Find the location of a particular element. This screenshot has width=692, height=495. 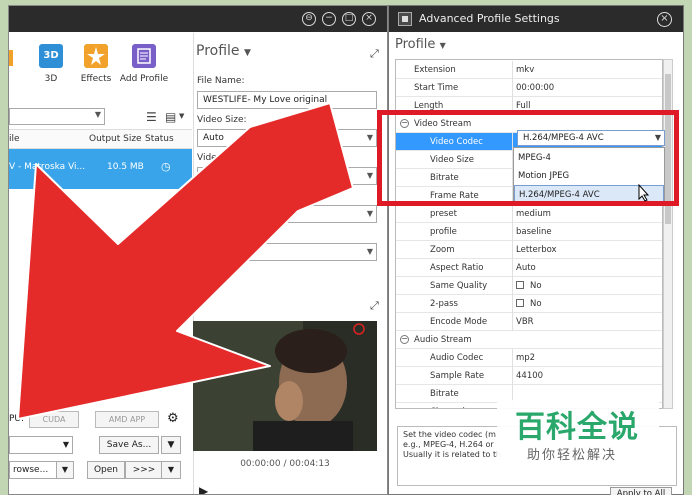

property-row: preset medium is located at coordinates (529, 214).